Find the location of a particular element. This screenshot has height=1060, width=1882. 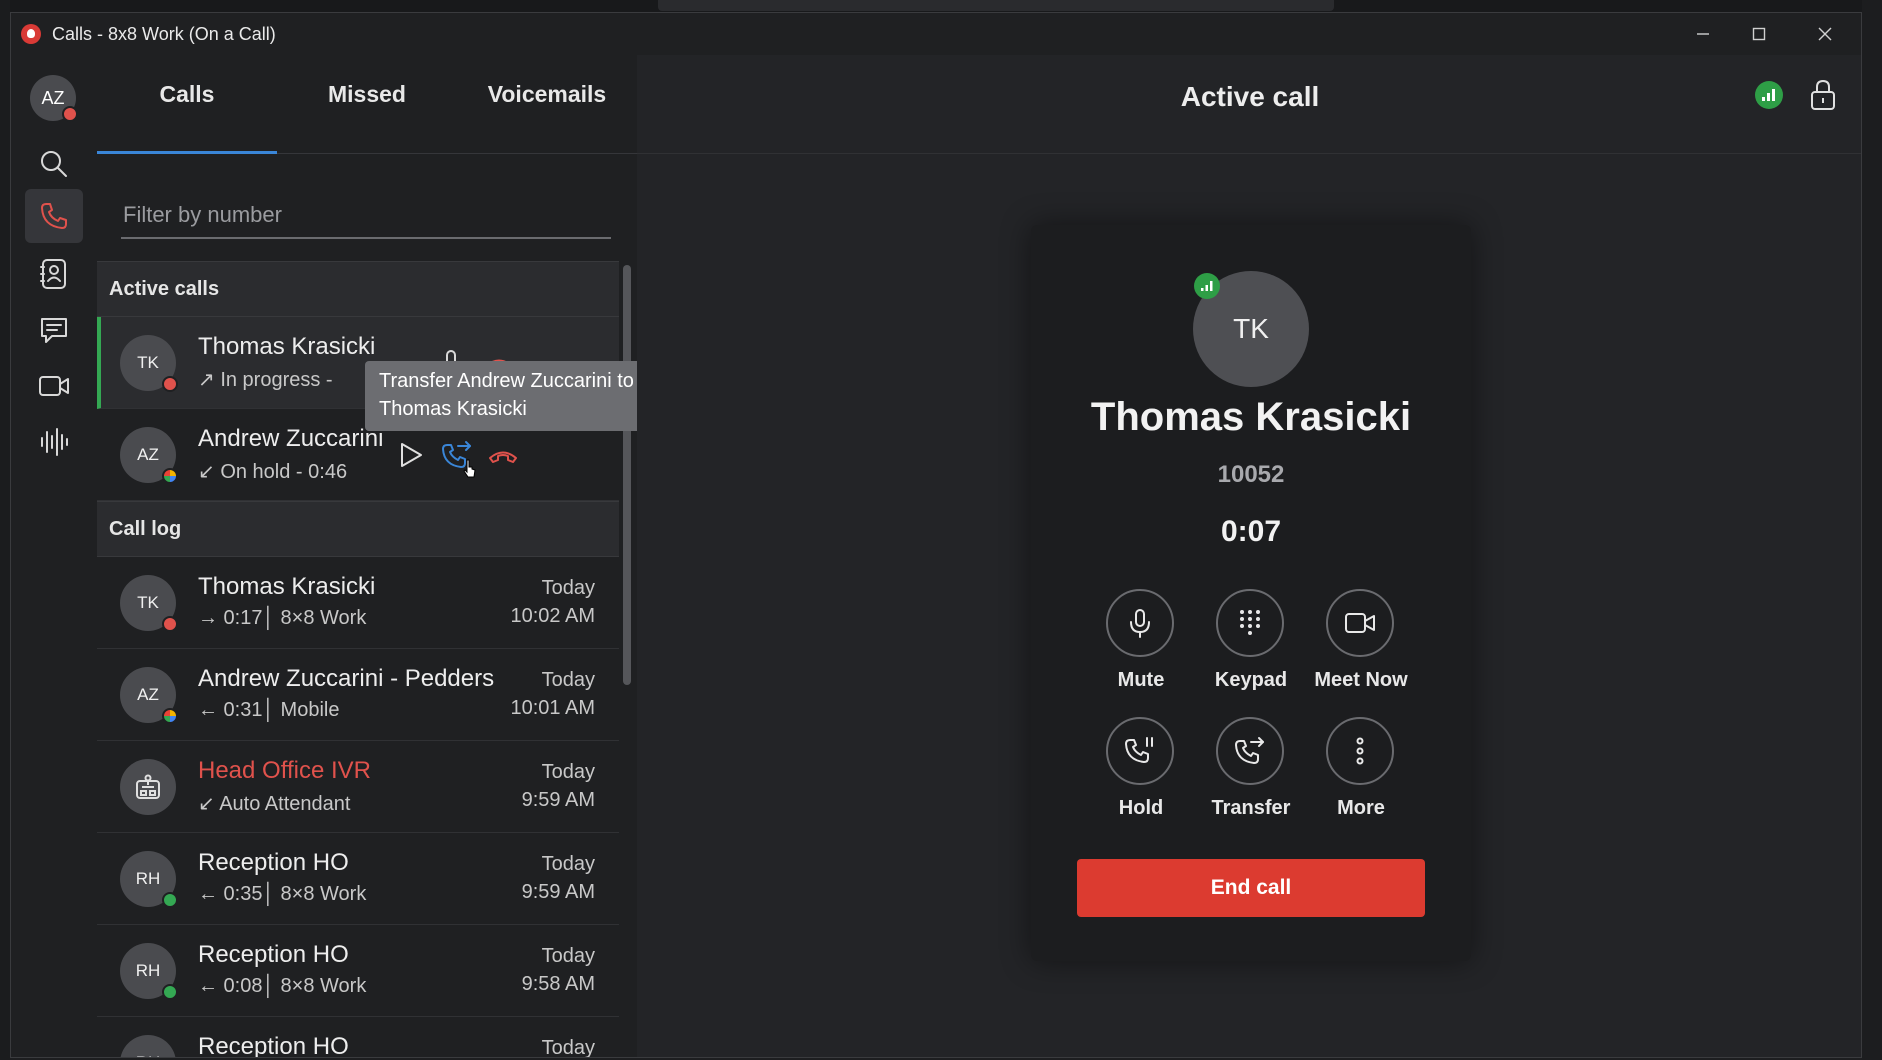

active-tab-indicator is located at coordinates (187, 152).